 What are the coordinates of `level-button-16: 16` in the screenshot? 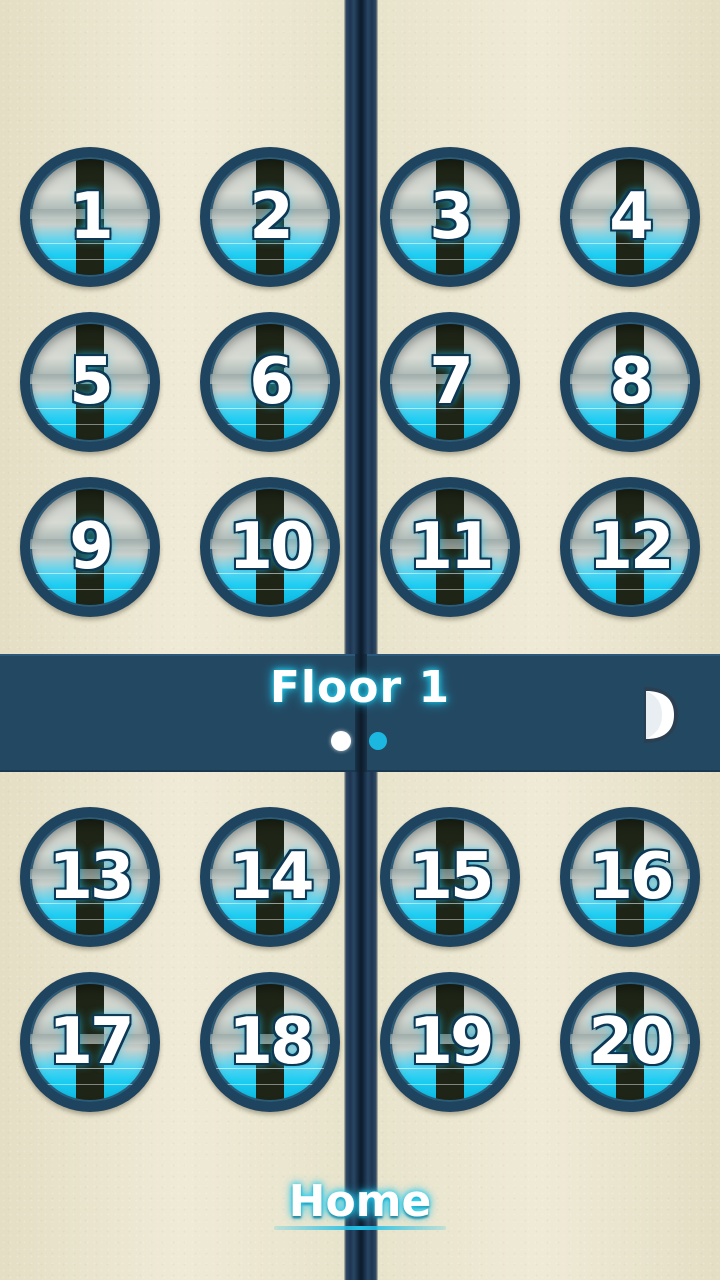 It's located at (630, 877).